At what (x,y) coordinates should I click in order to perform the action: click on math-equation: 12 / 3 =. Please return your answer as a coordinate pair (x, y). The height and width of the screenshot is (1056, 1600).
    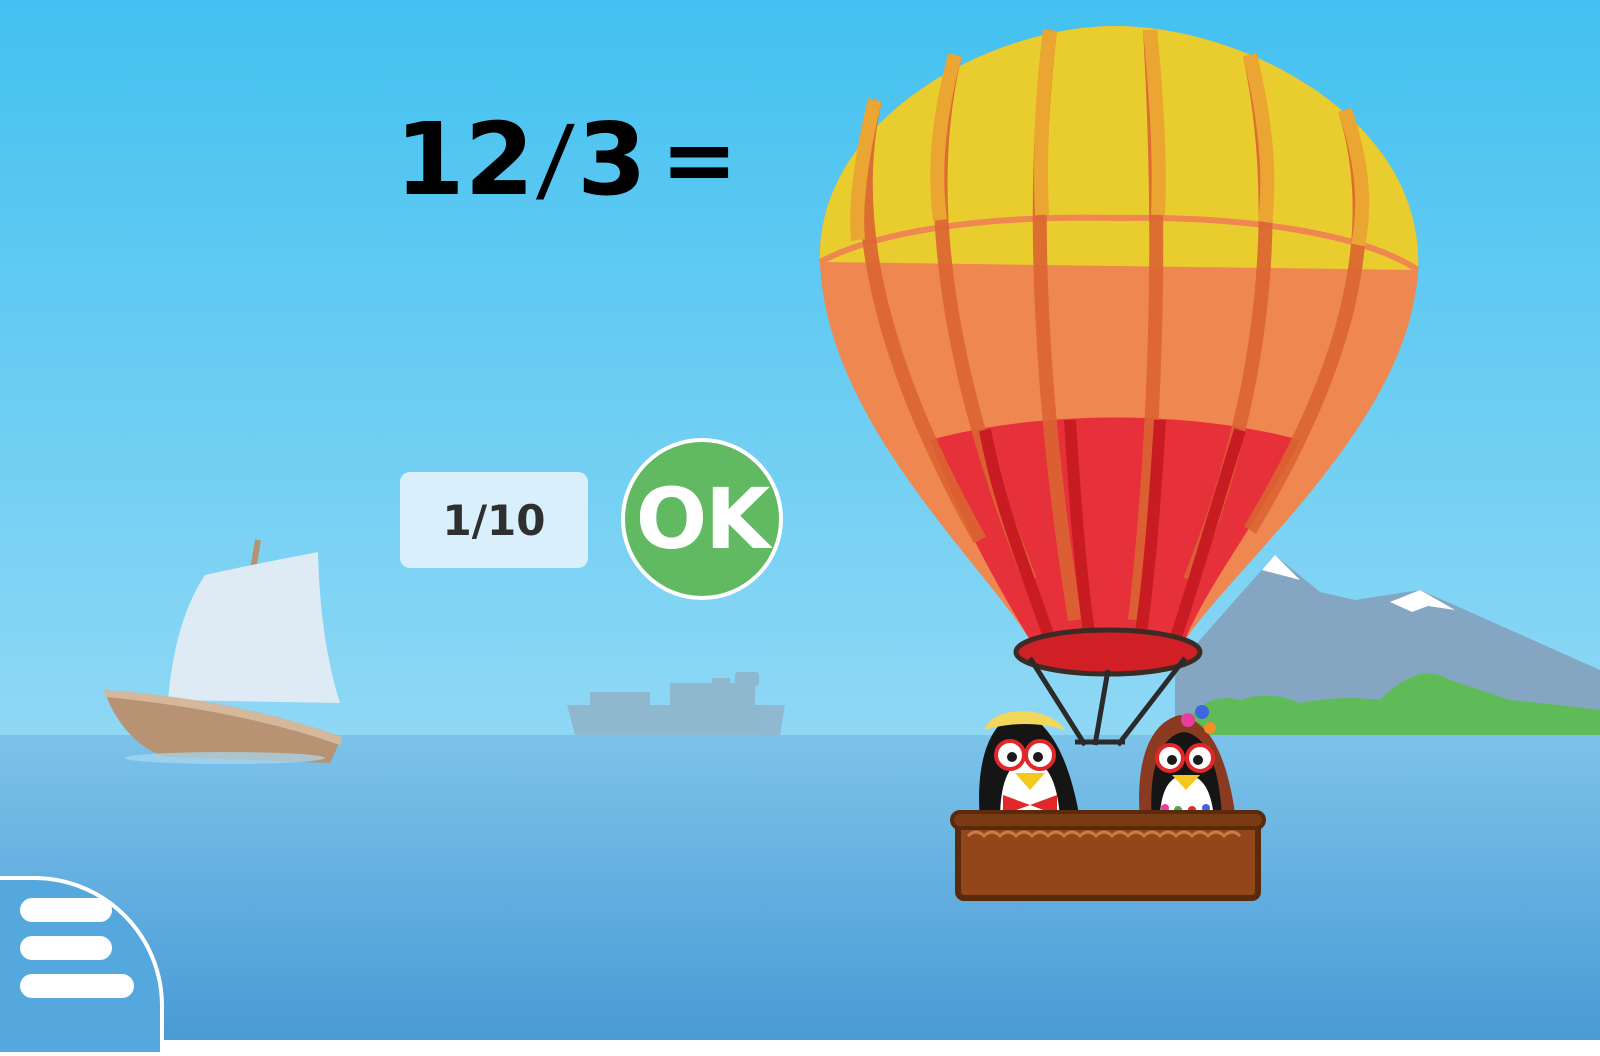
    Looking at the image, I should click on (566, 160).